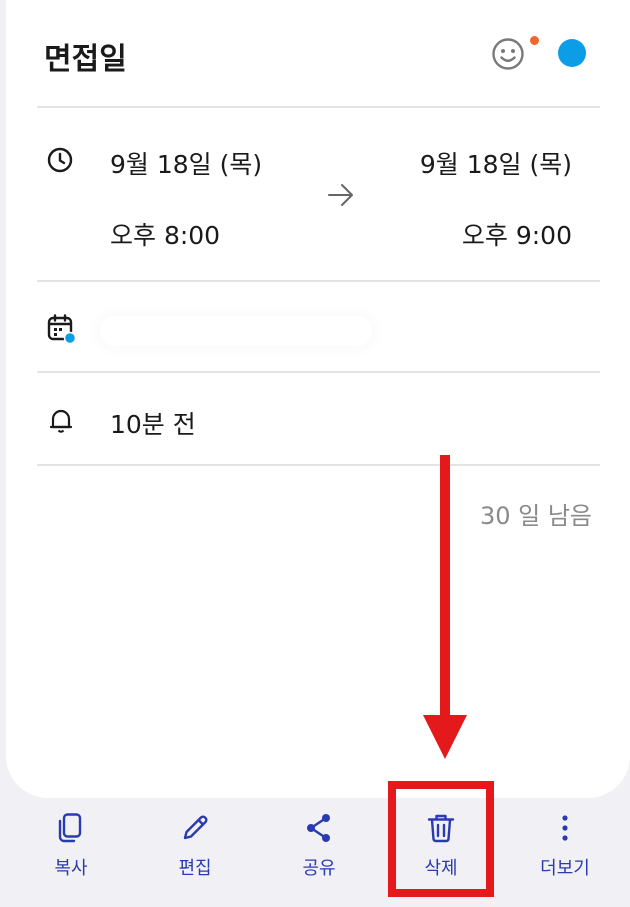  Describe the element at coordinates (319, 868) in the screenshot. I see `share-label: 공유` at that location.